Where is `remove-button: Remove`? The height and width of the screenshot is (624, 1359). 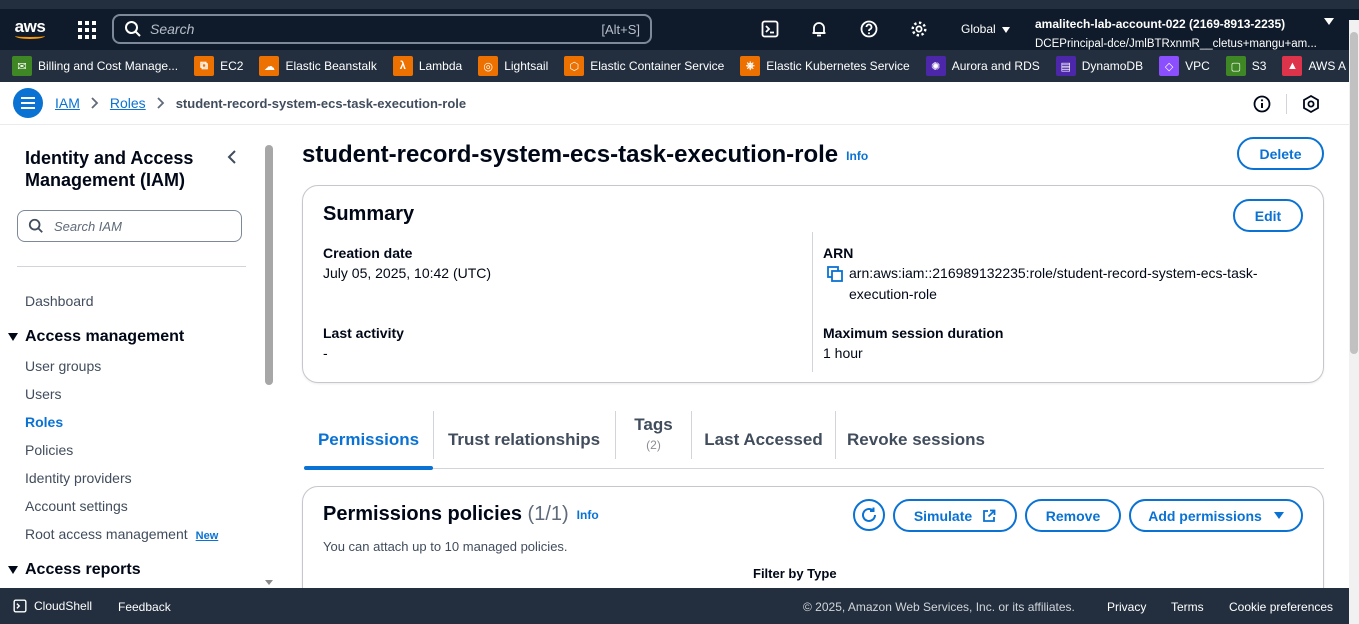
remove-button: Remove is located at coordinates (1073, 515).